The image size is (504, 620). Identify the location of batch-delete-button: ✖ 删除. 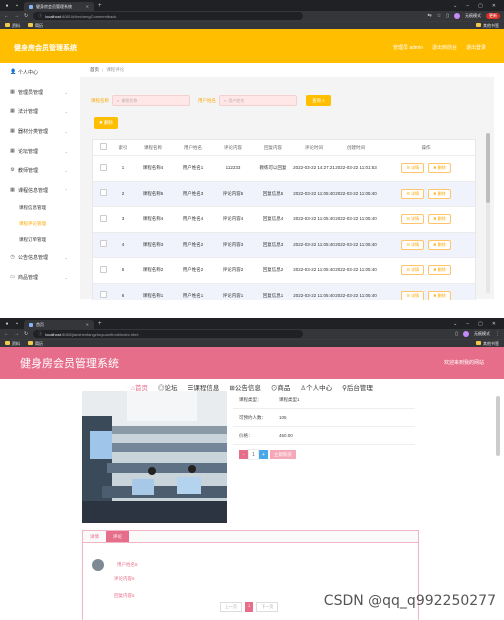
(106, 123).